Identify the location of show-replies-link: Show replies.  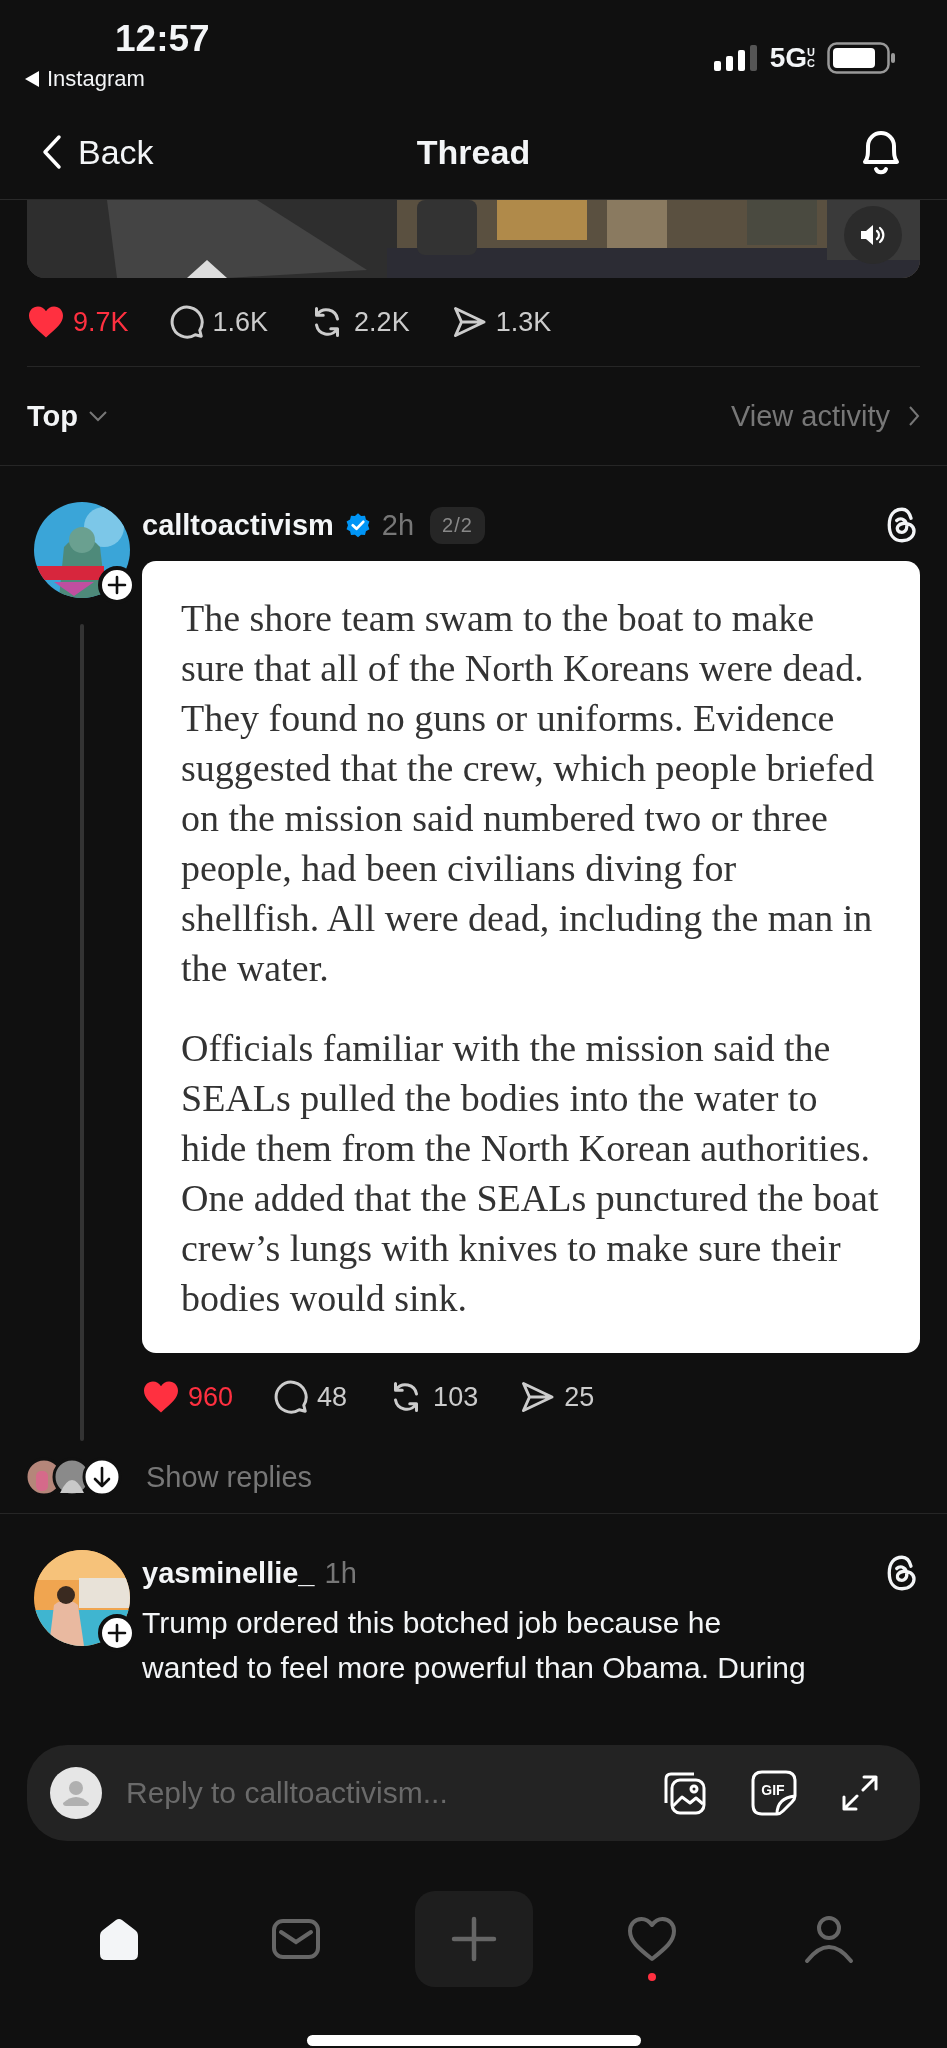
(229, 1477).